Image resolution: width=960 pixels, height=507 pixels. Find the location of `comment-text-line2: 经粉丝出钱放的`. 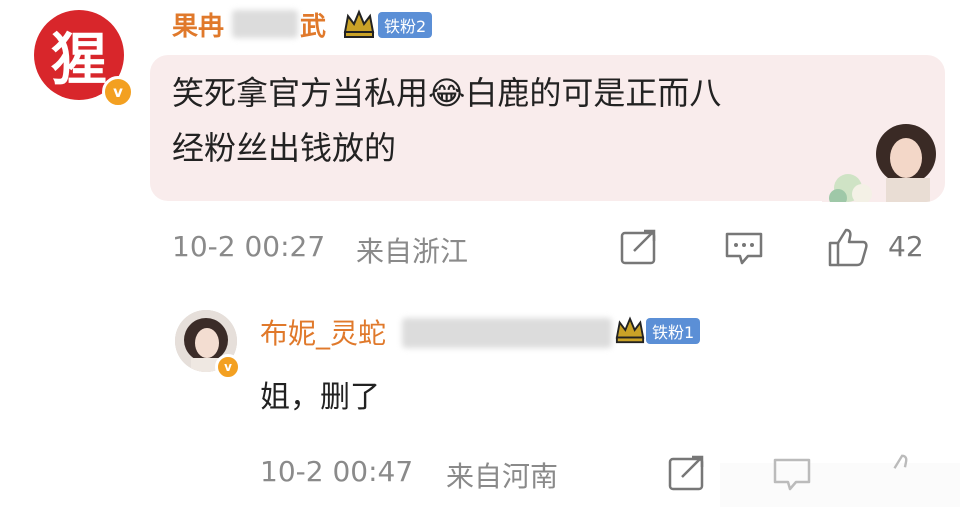

comment-text-line2: 经粉丝出钱放的 is located at coordinates (284, 148).